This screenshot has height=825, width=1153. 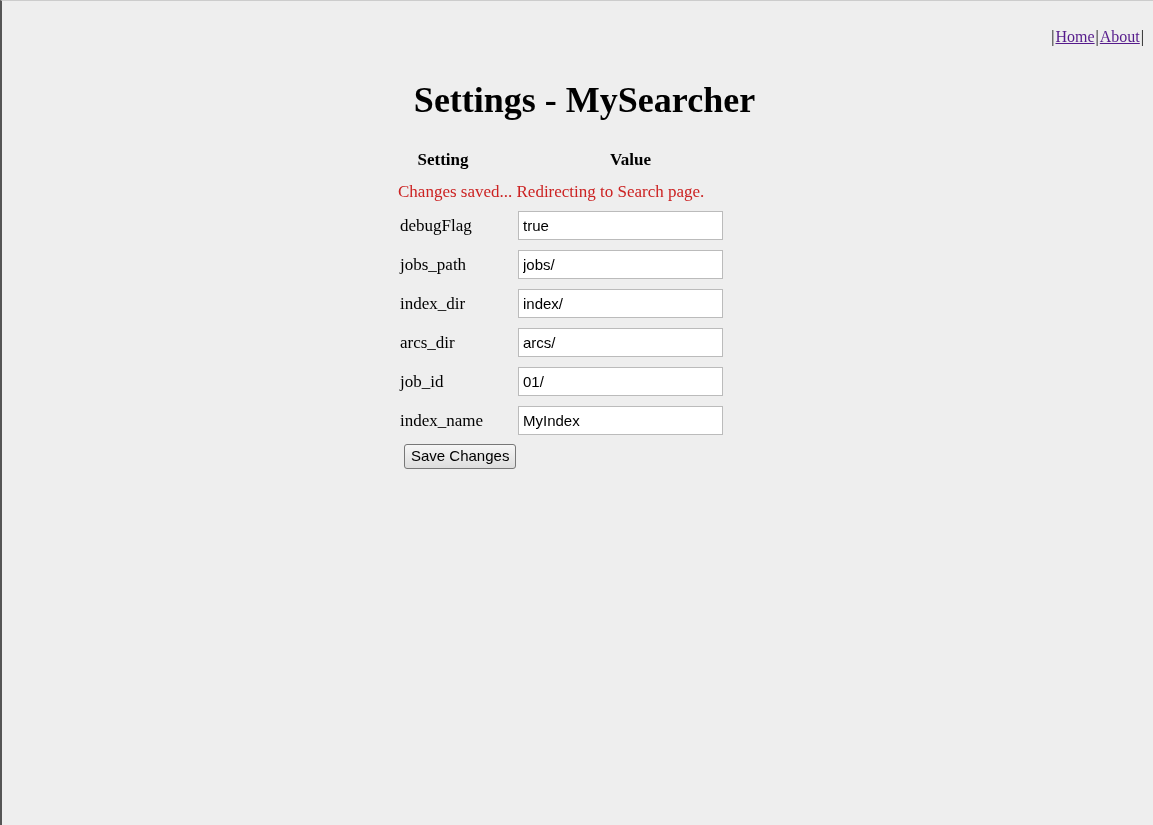 I want to click on setting-label: arcs_dir, so click(x=427, y=342).